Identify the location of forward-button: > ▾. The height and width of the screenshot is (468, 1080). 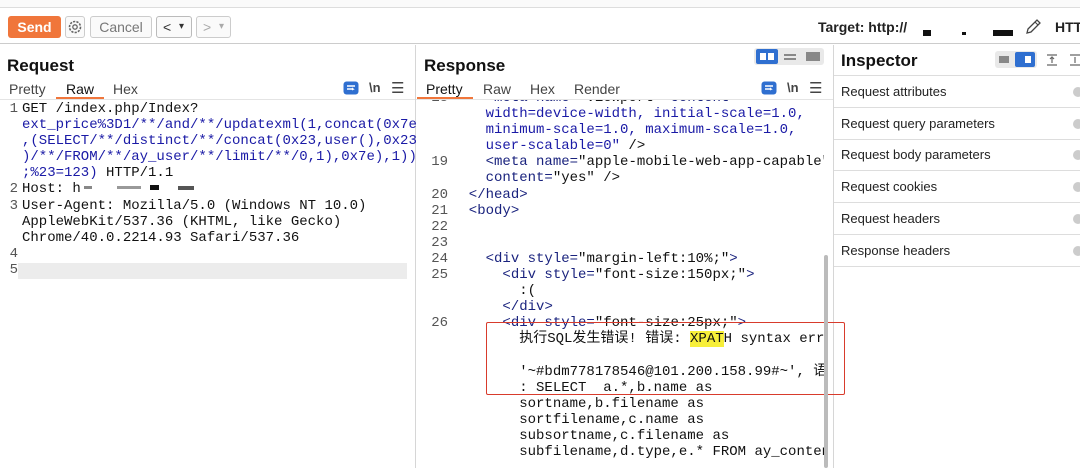
(213, 27).